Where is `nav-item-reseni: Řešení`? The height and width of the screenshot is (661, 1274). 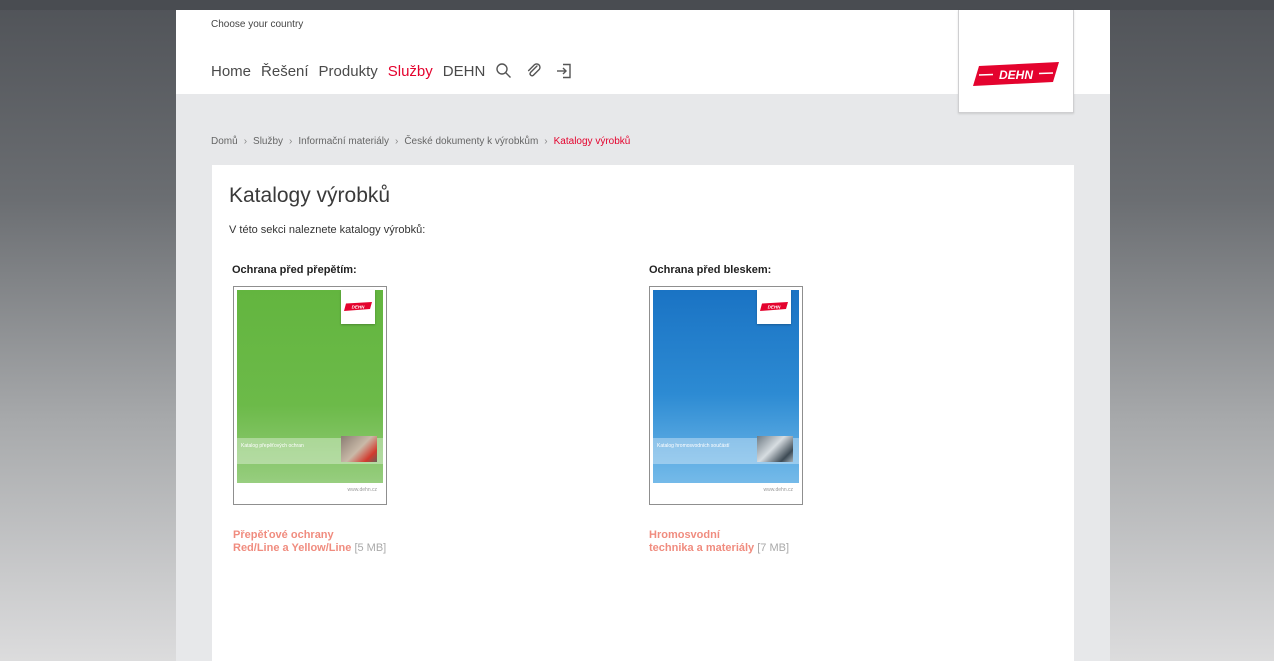 nav-item-reseni: Řešení is located at coordinates (285, 71).